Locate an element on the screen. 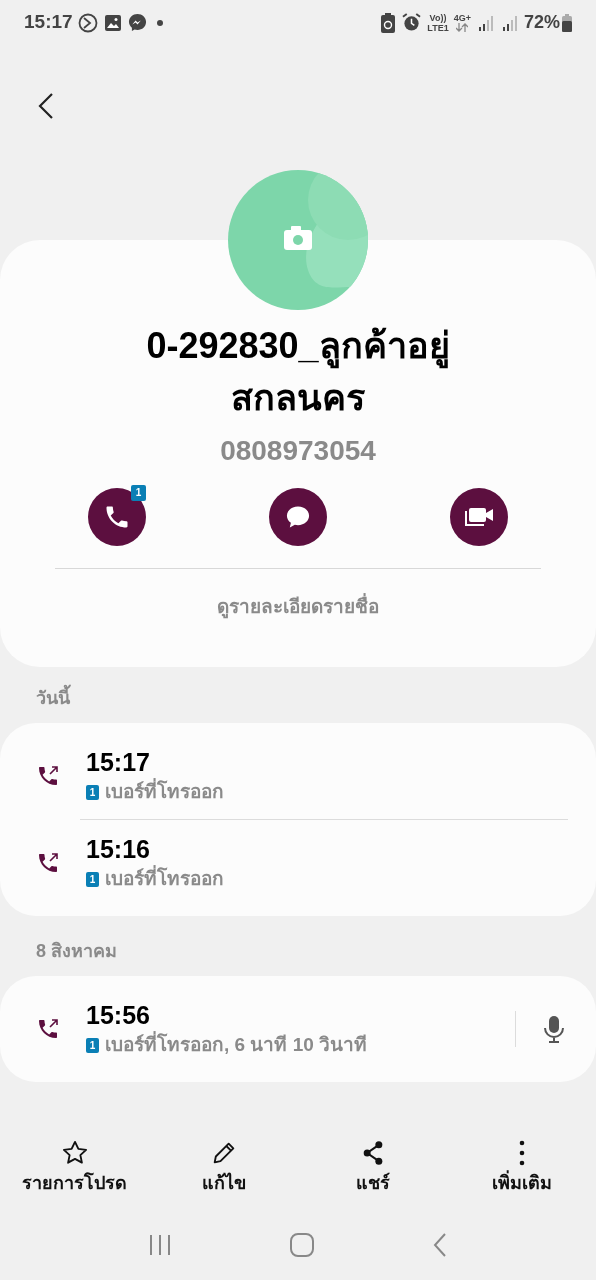 The width and height of the screenshot is (596, 1280). messenger-icon is located at coordinates (137, 22).